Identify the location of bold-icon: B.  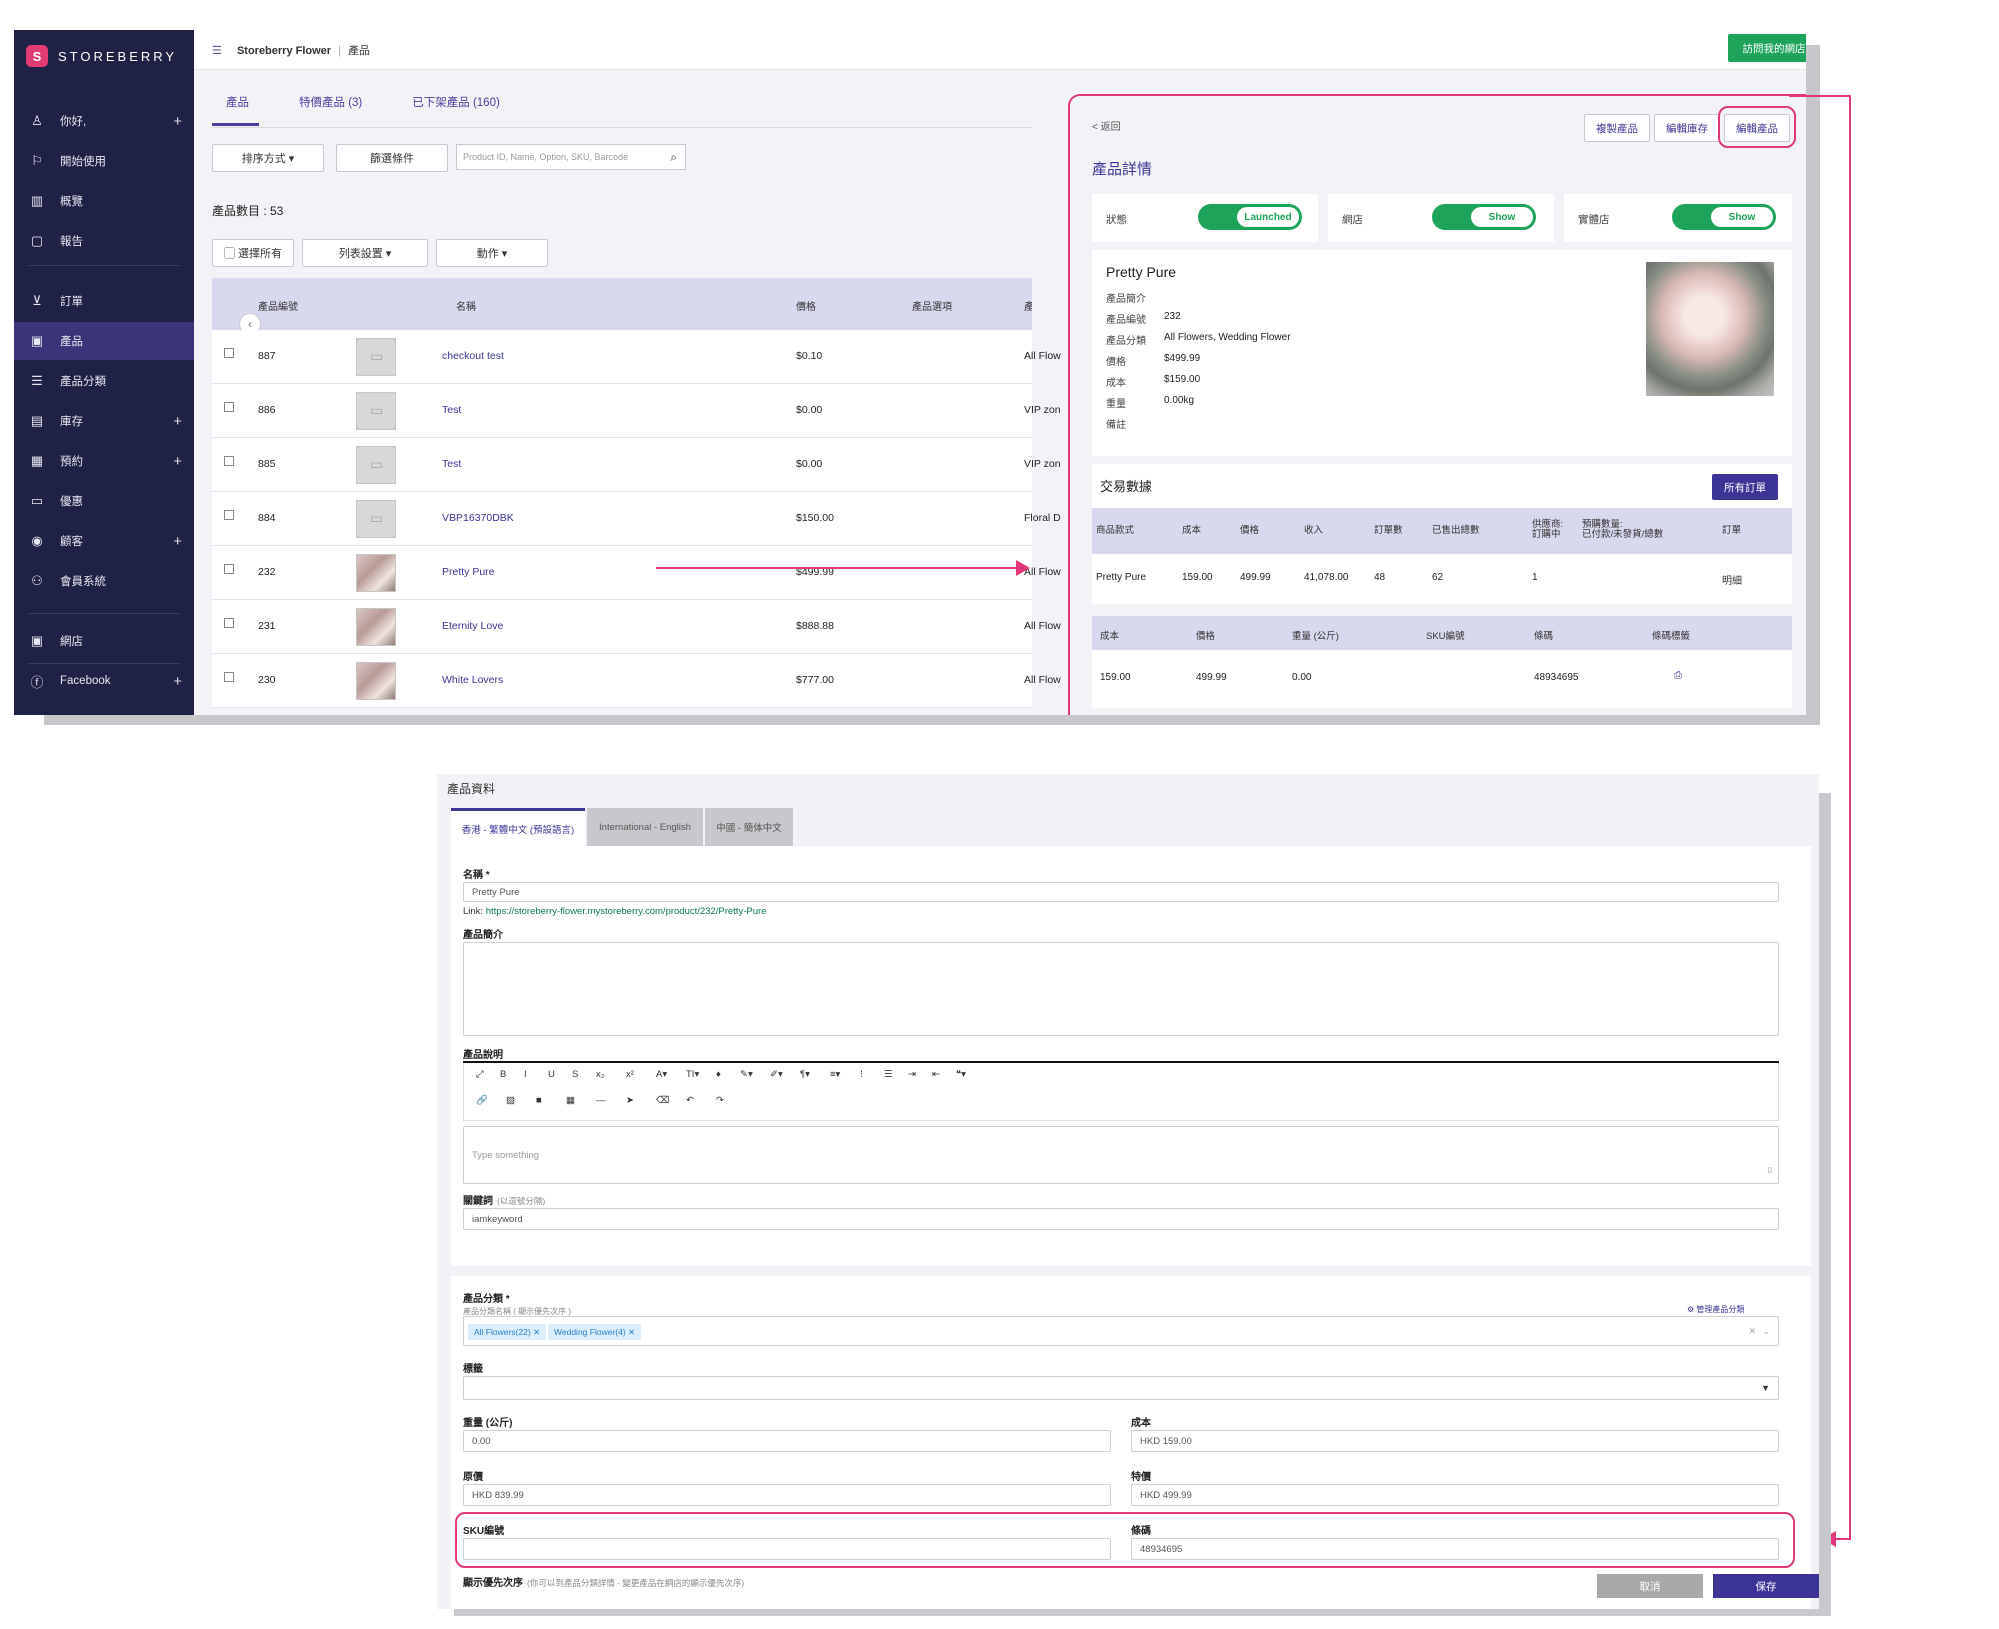
(503, 1074).